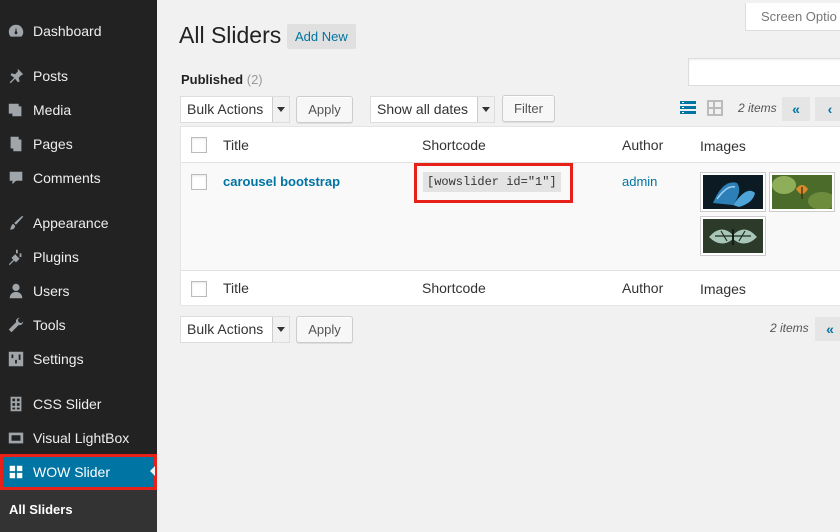  I want to click on items-count-bottom: 2 items, so click(789, 328).